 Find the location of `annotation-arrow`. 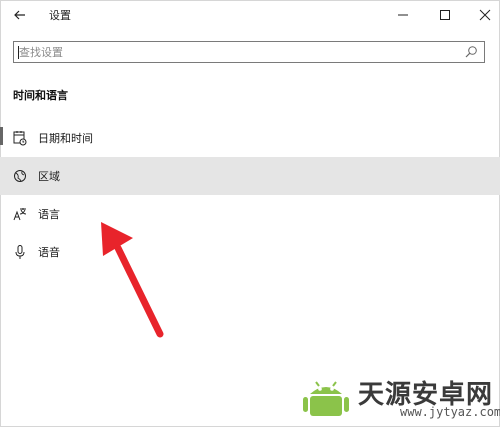

annotation-arrow is located at coordinates (132, 280).